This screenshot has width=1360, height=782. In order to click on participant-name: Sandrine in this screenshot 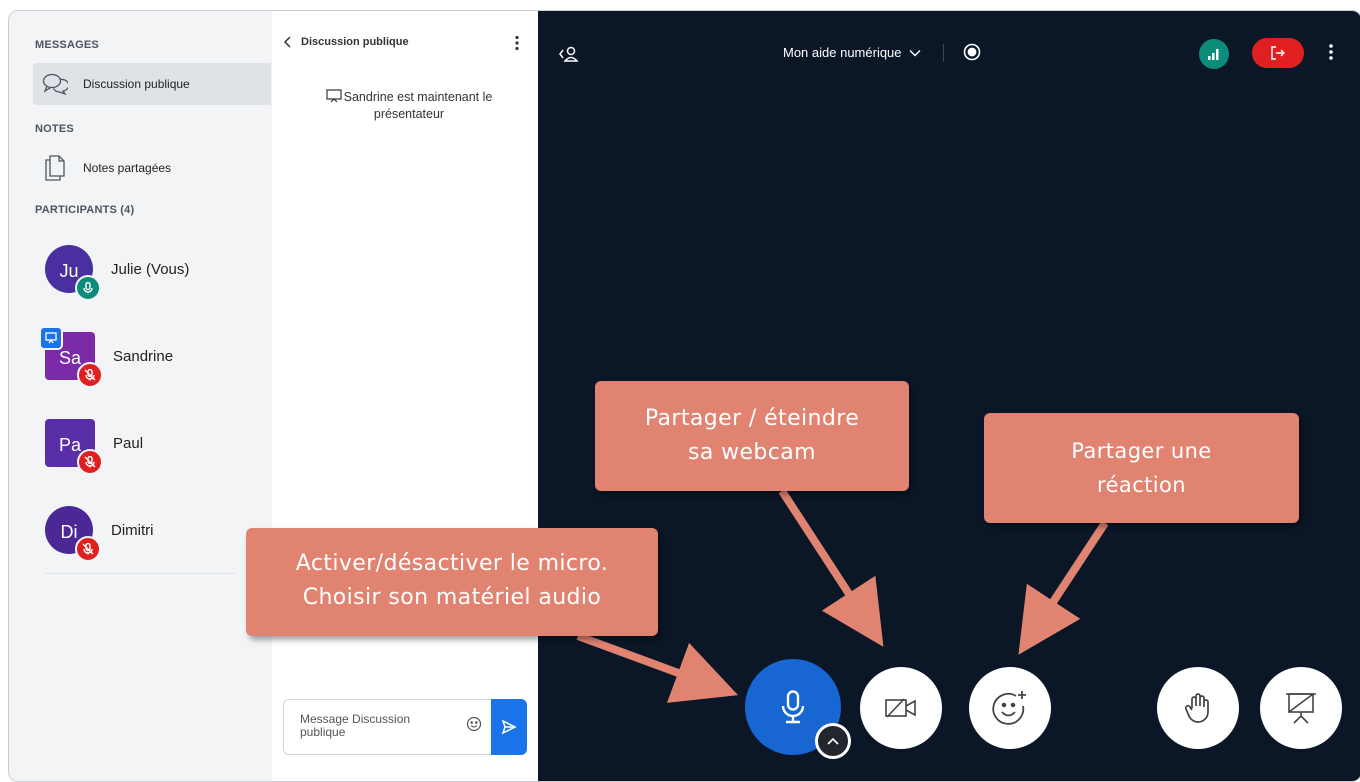, I will do `click(143, 356)`.